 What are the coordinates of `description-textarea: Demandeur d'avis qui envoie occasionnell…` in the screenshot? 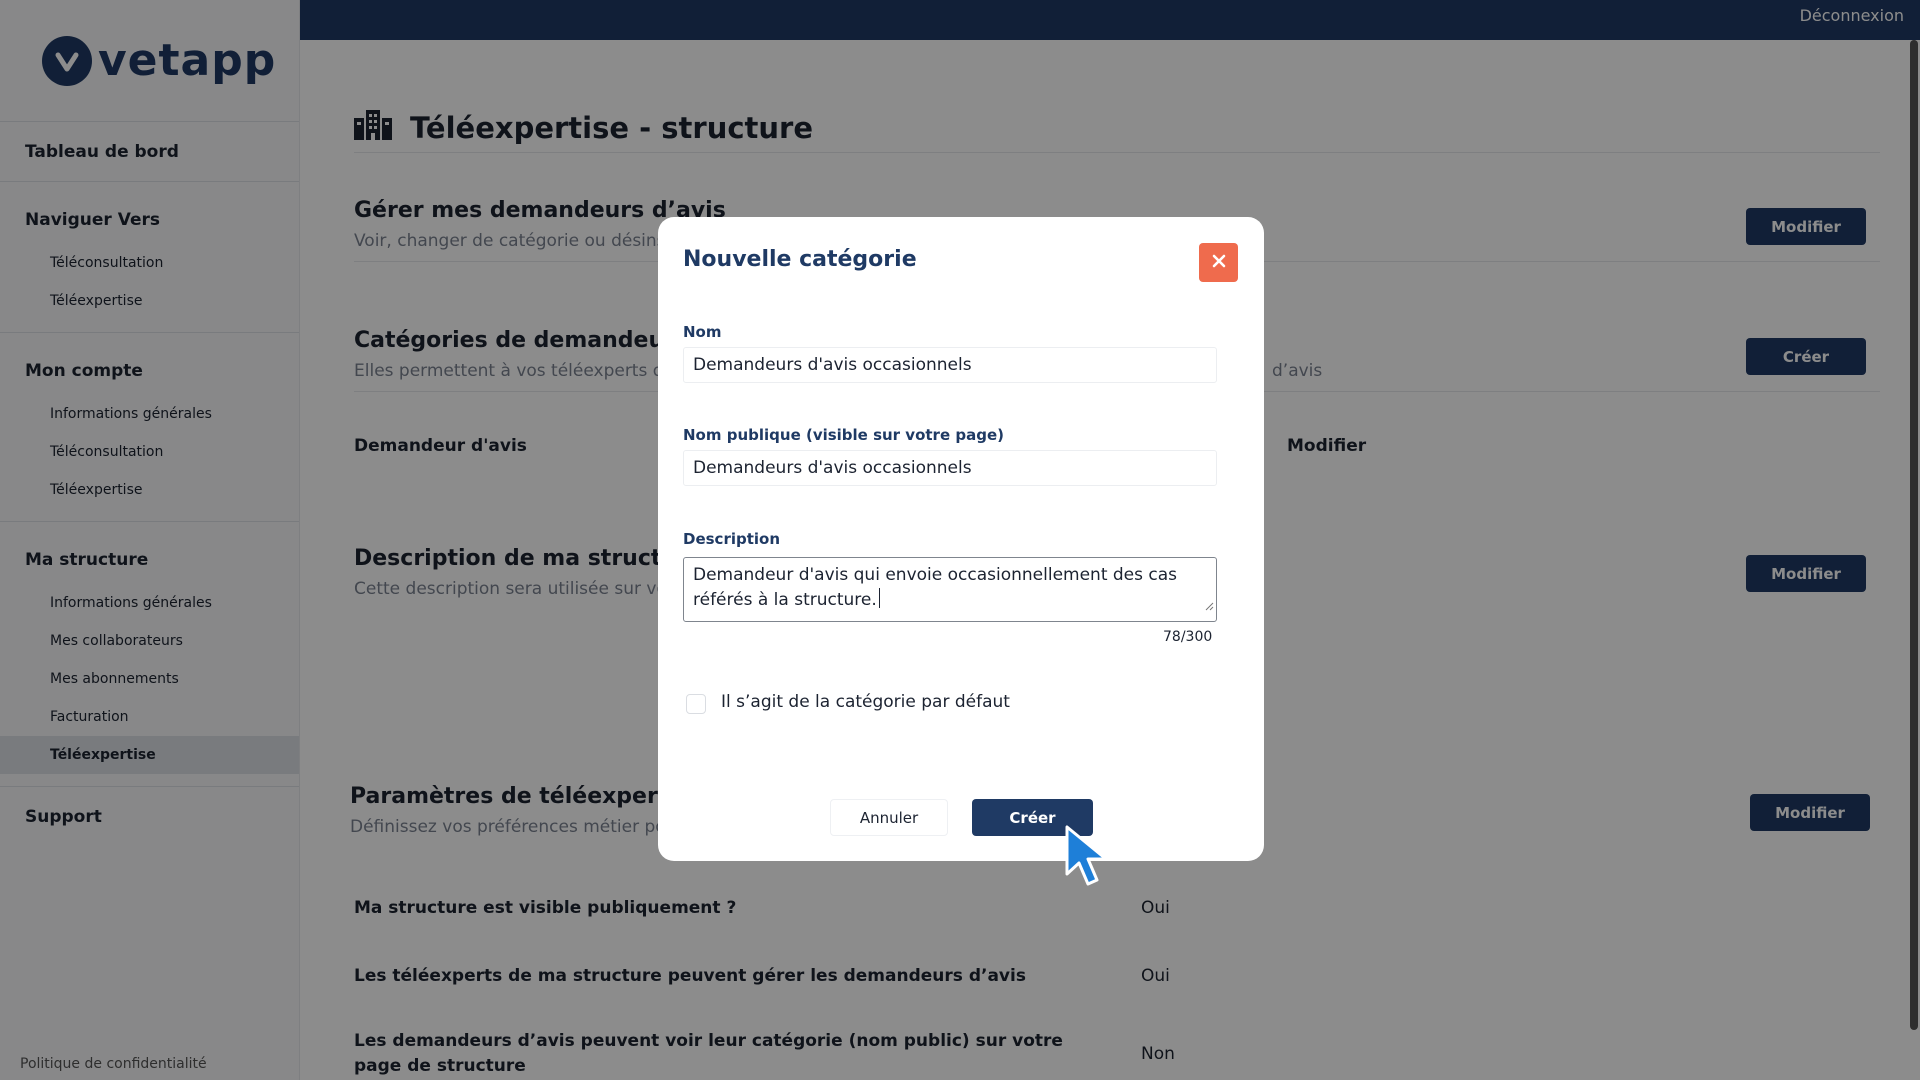 It's located at (950, 589).